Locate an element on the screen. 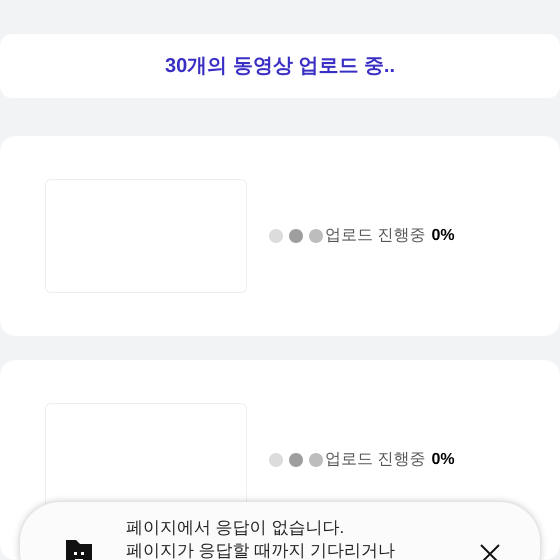 This screenshot has height=560, width=560. close-icon is located at coordinates (490, 551).